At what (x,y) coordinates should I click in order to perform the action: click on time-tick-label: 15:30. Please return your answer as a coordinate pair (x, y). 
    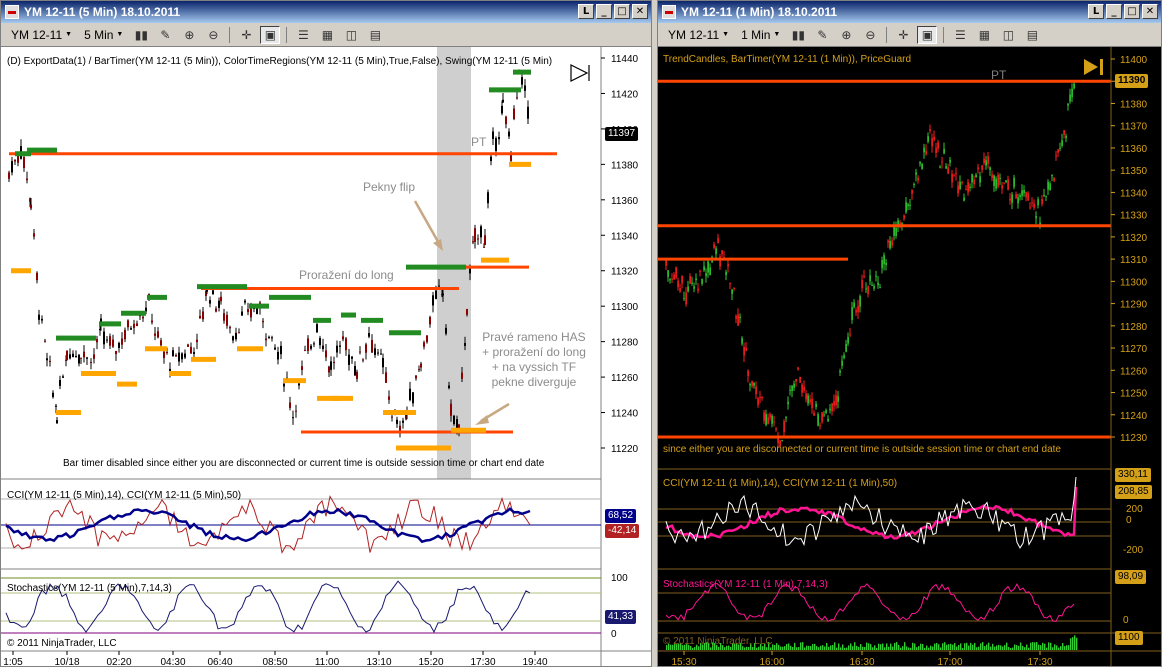
    Looking at the image, I should click on (683, 662).